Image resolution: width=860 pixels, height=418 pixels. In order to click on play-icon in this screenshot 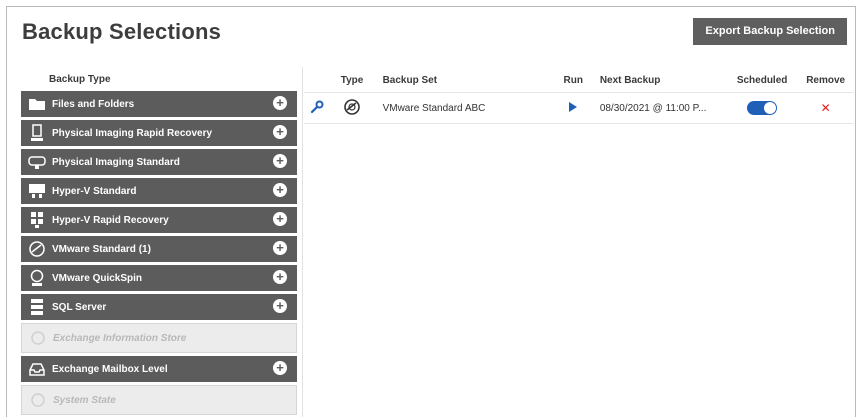, I will do `click(573, 106)`.